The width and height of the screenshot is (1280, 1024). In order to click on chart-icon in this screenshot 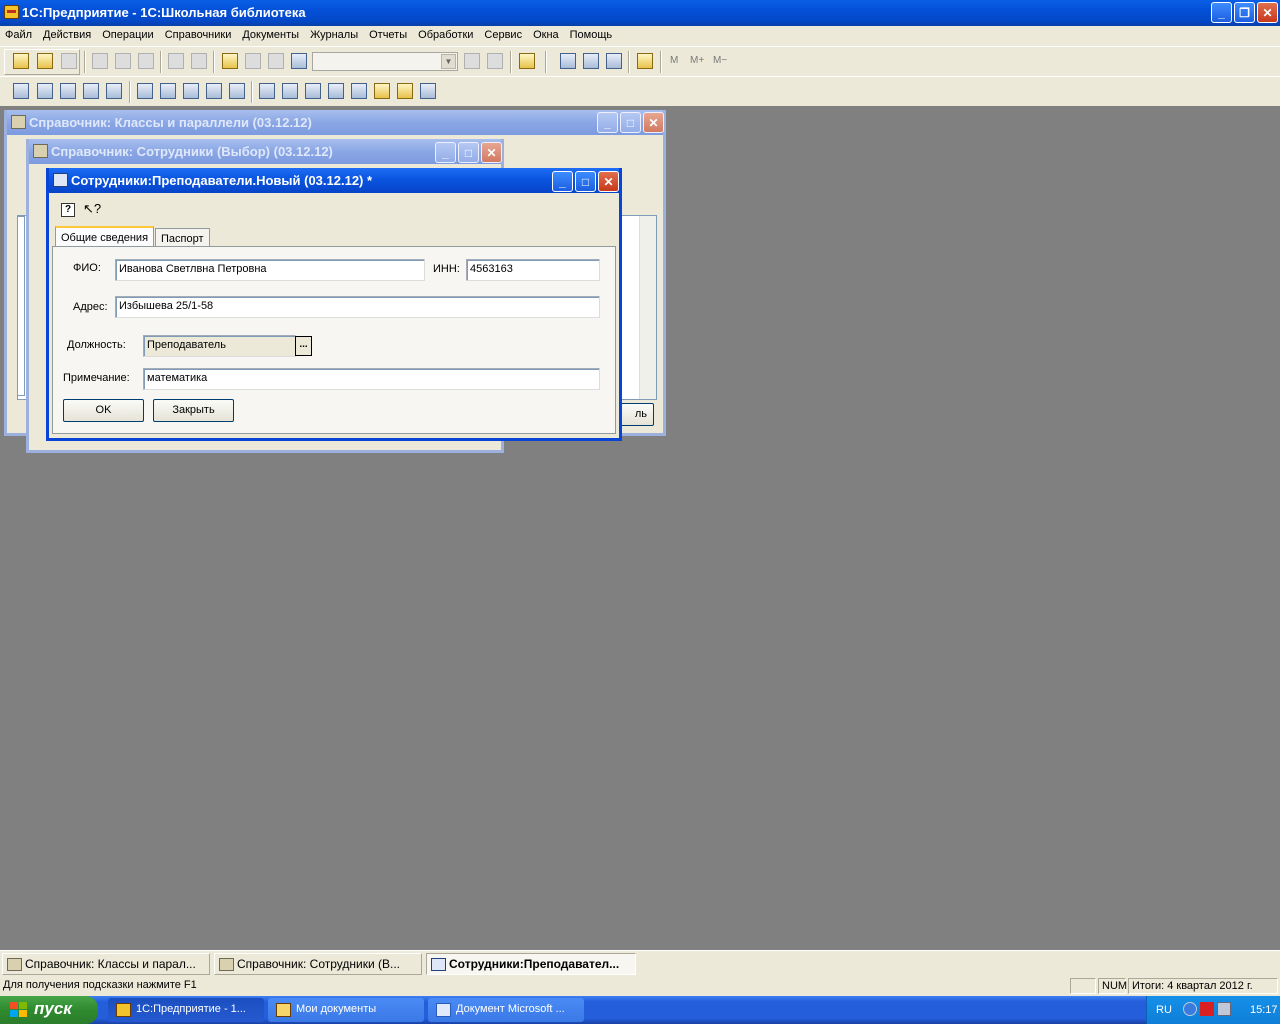, I will do `click(428, 91)`.